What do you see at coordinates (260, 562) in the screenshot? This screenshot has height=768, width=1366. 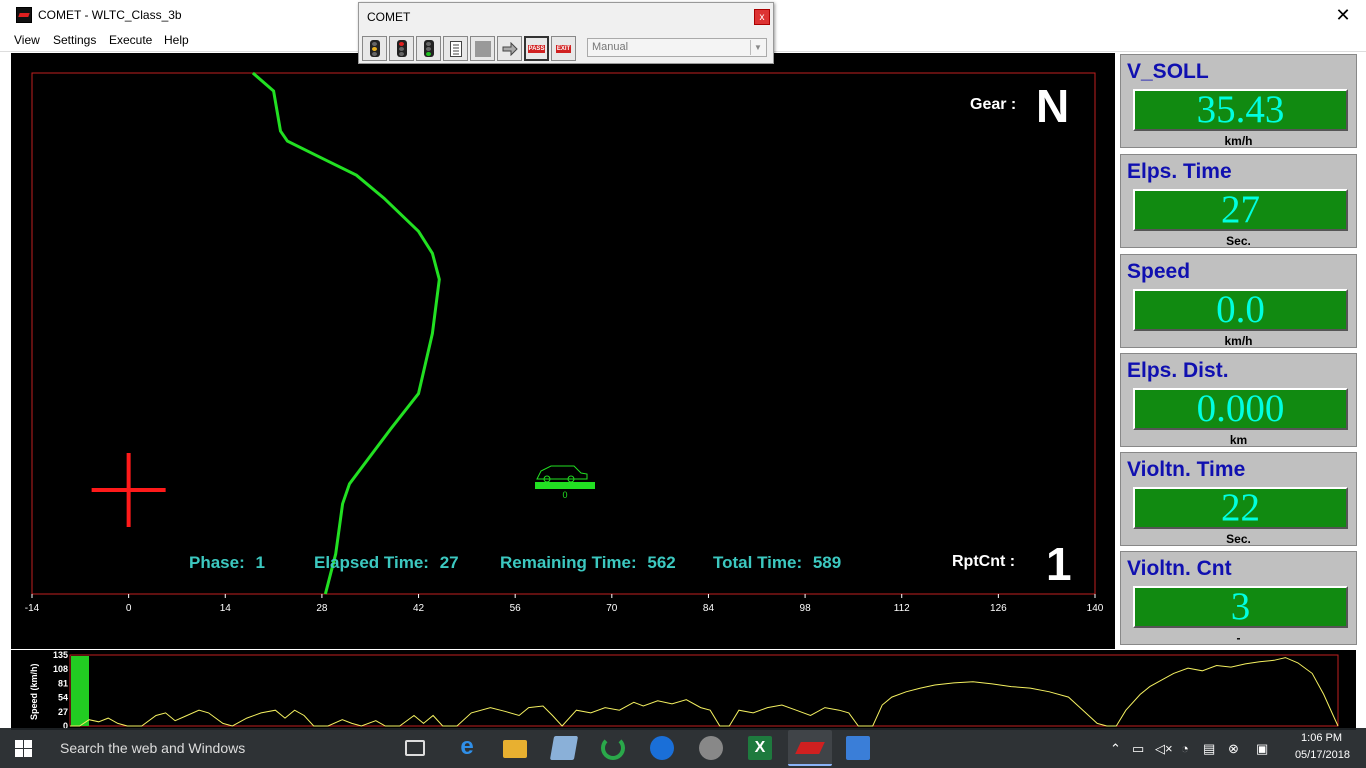 I see `phase-value: 1` at bounding box center [260, 562].